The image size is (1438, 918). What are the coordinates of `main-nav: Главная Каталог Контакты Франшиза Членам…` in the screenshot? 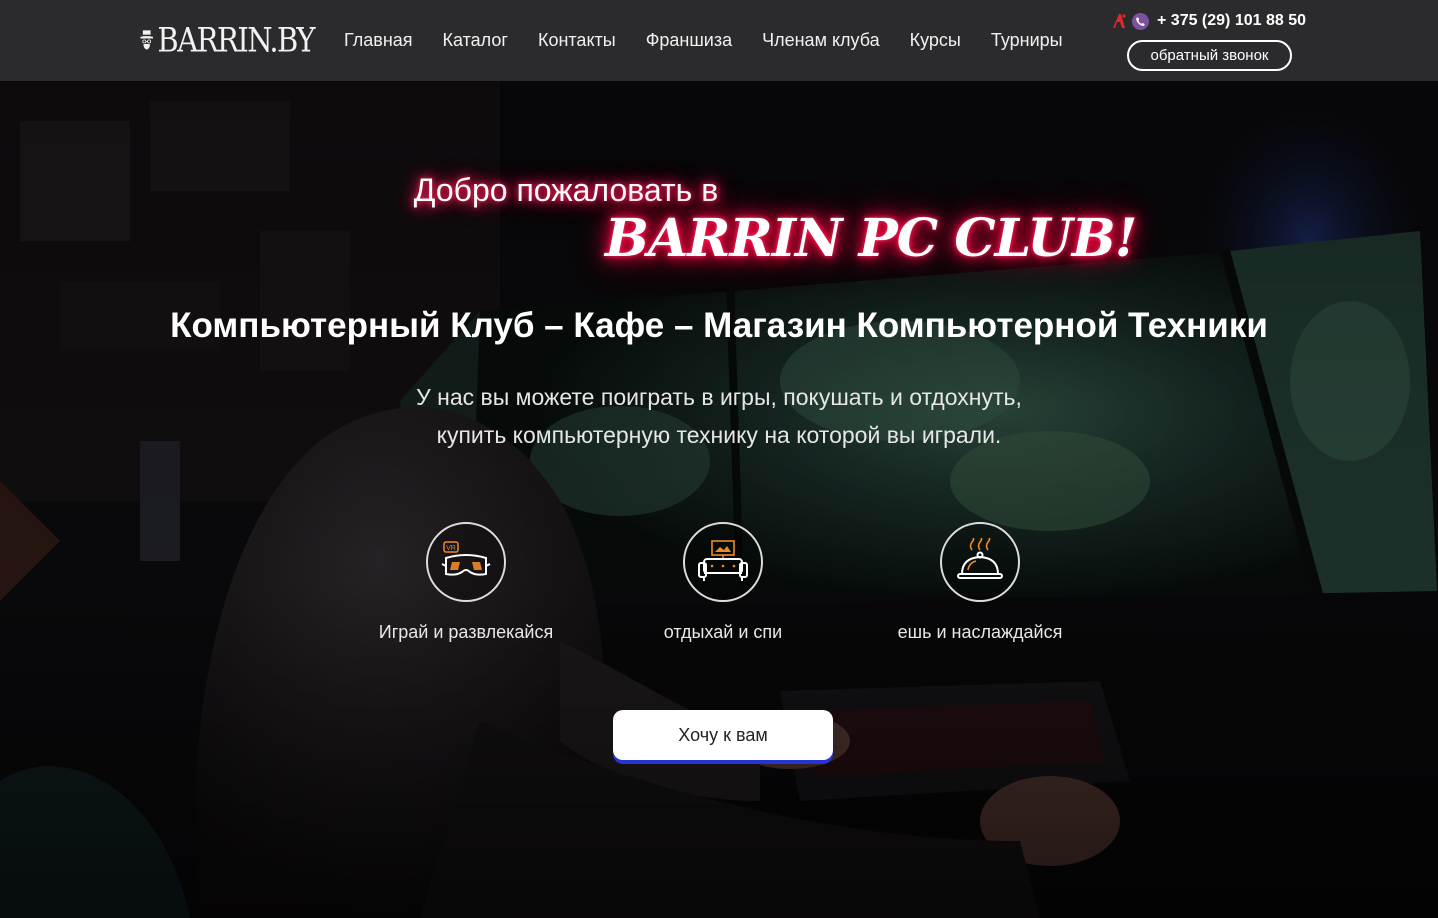 It's located at (703, 40).